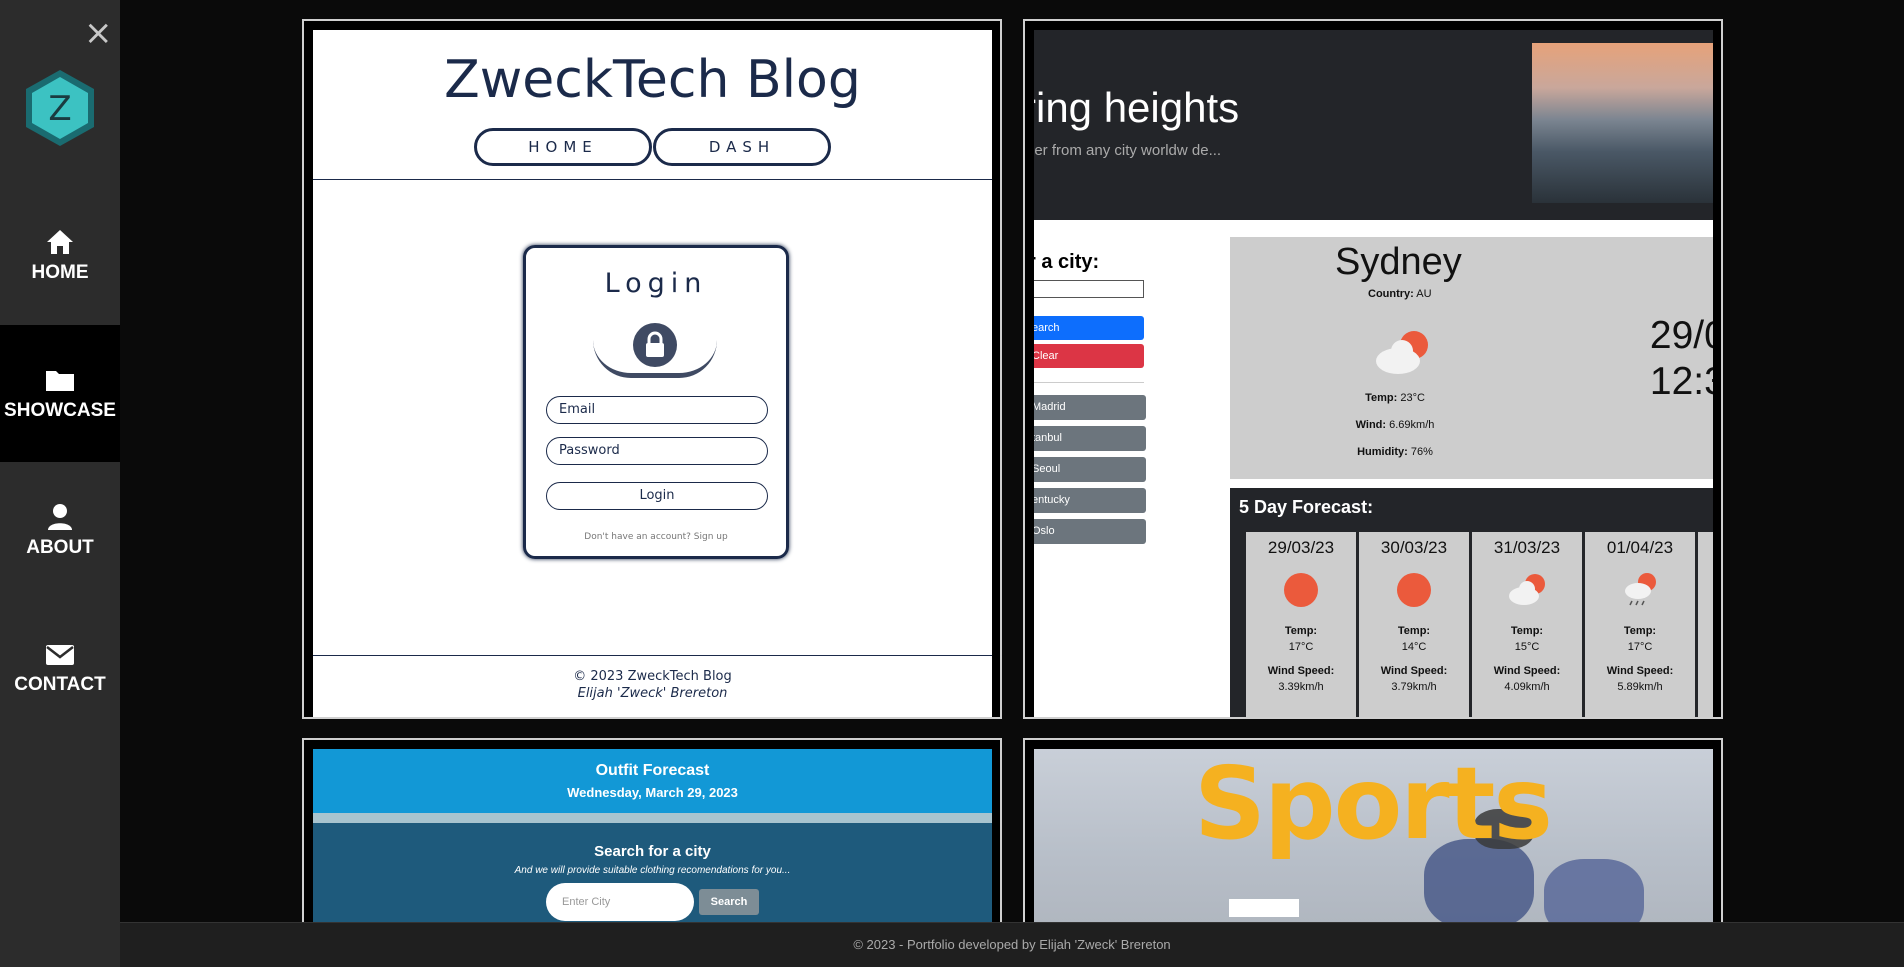  Describe the element at coordinates (60, 684) in the screenshot. I see `nav-contact-label: CONTACT` at that location.